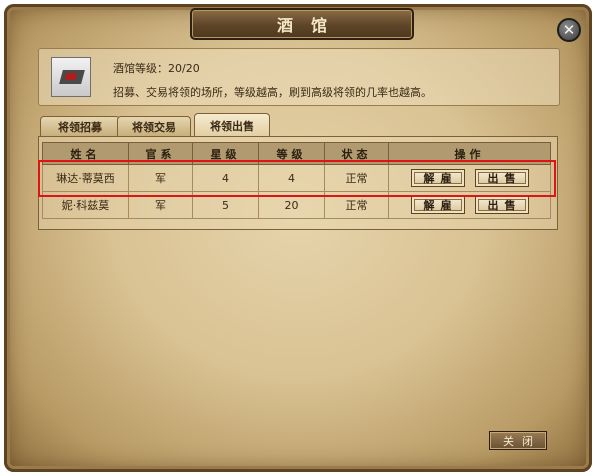 Image resolution: width=596 pixels, height=476 pixels. Describe the element at coordinates (80, 126) in the screenshot. I see `tab-recruit: 将领招募` at that location.